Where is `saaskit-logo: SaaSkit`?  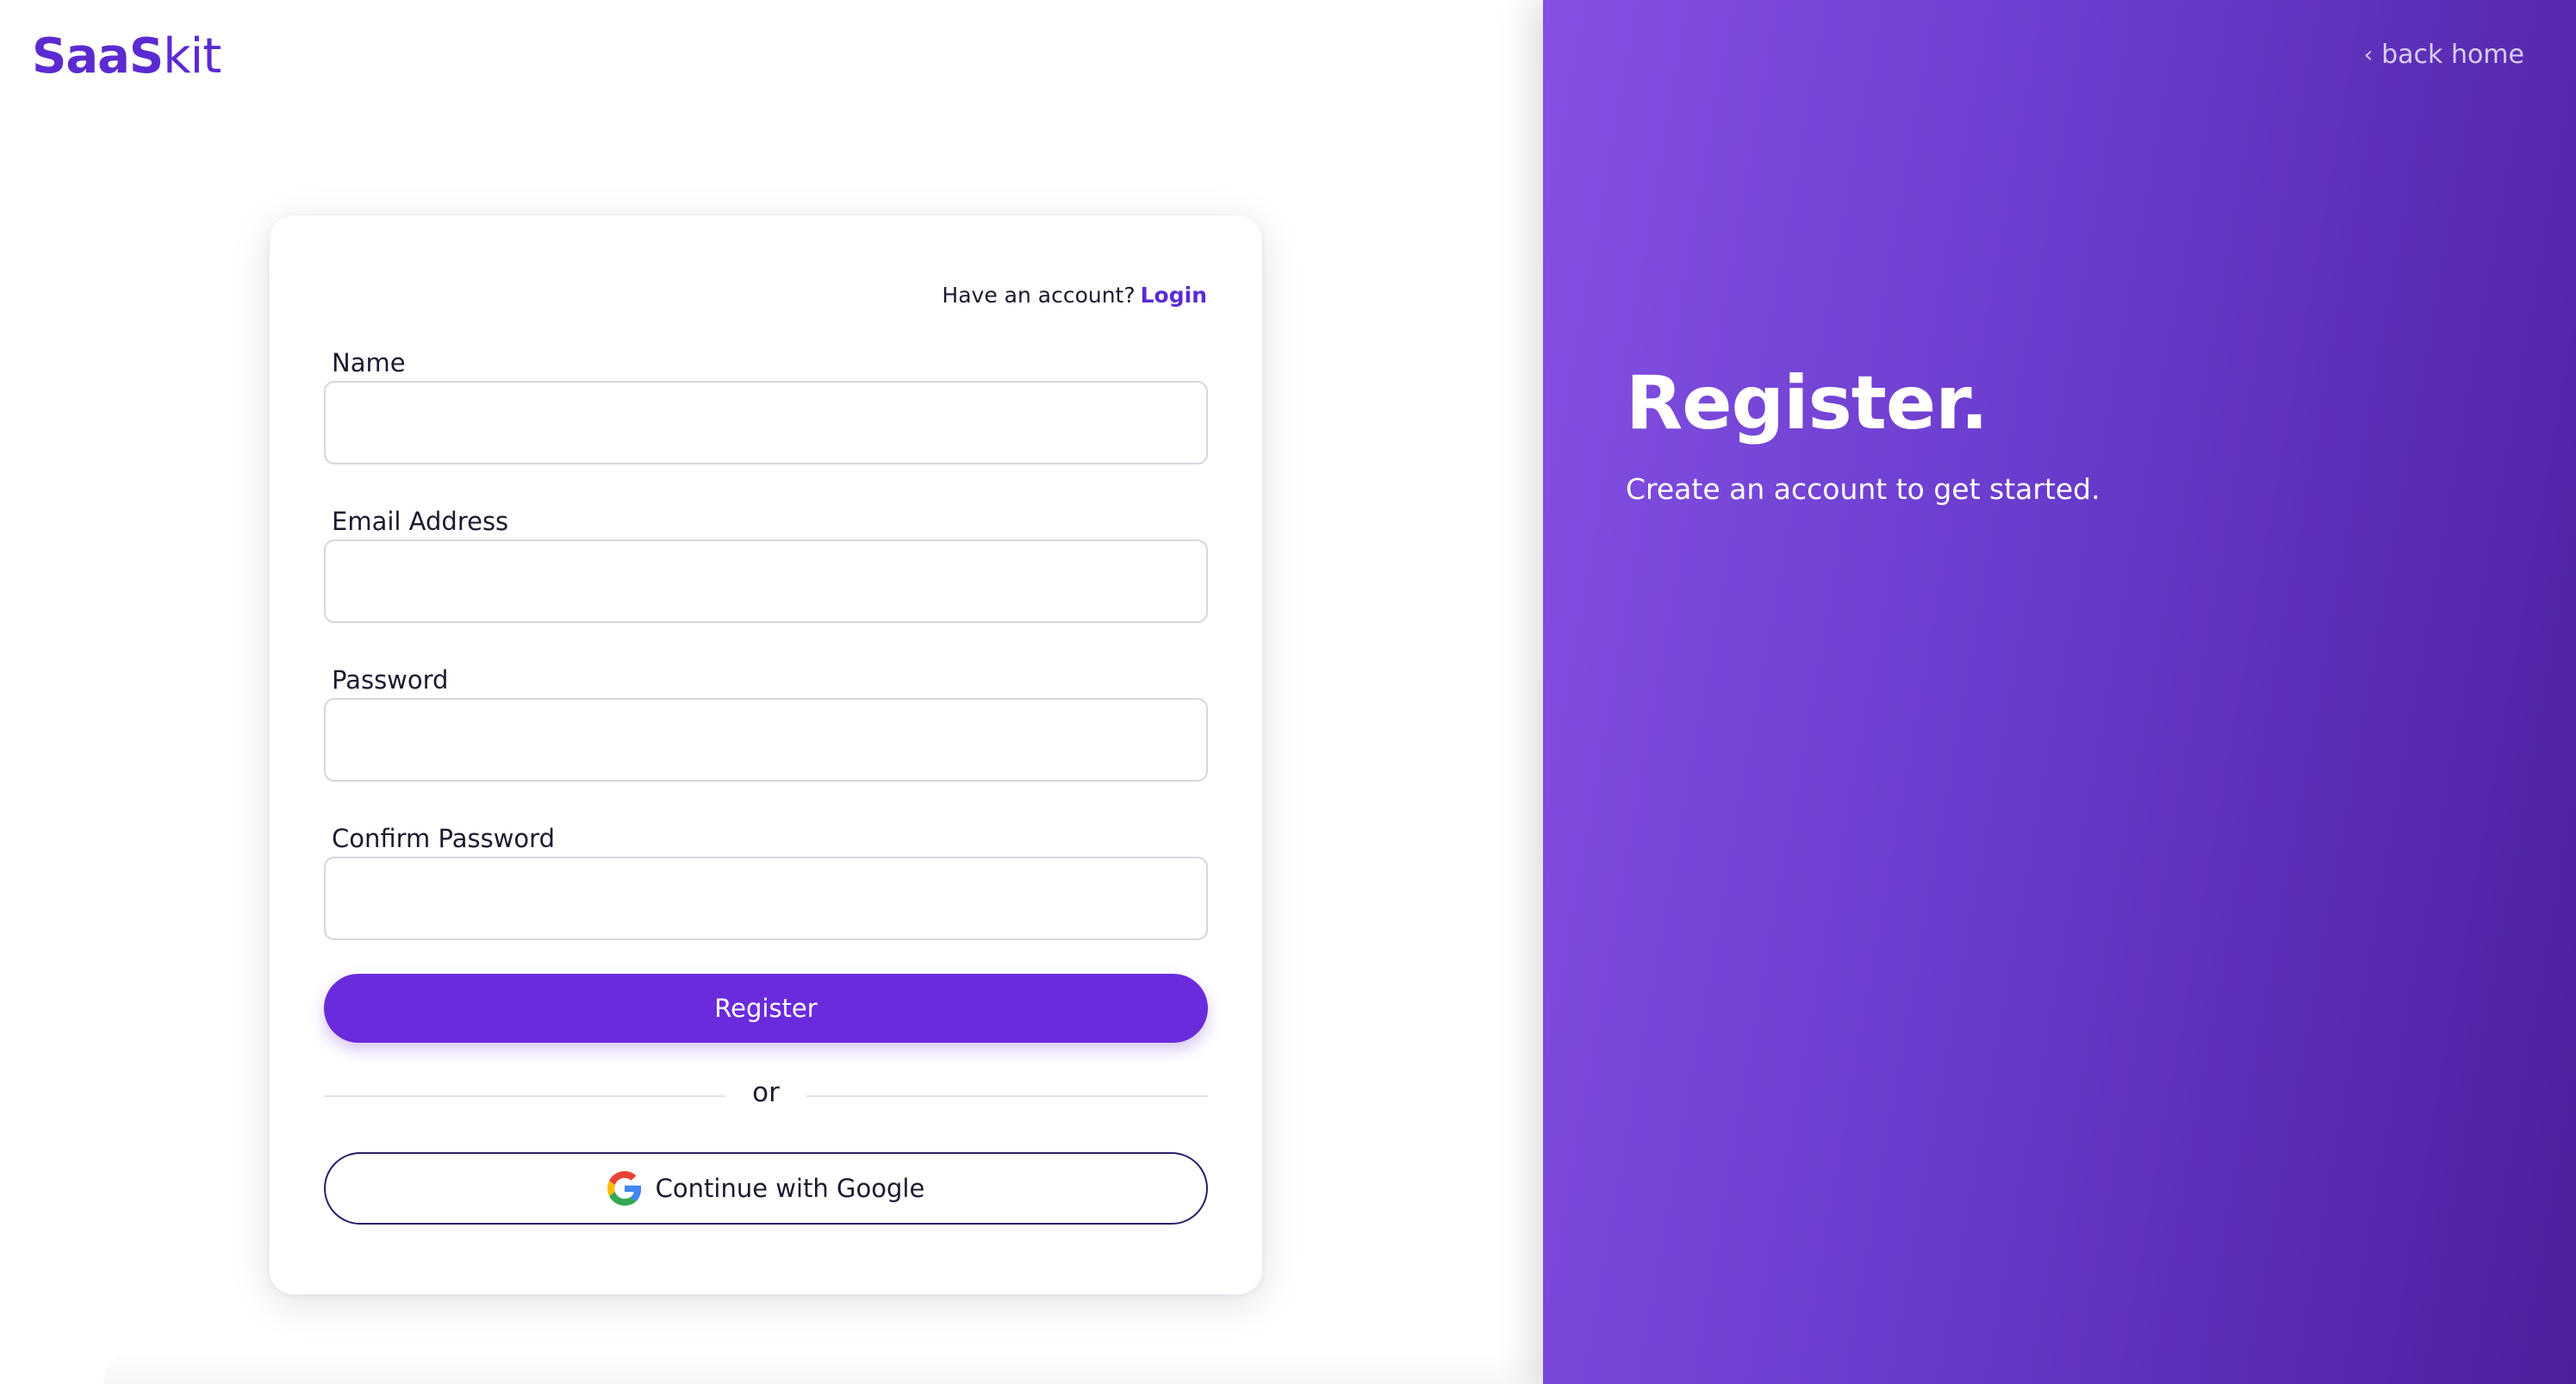
saaskit-logo: SaaSkit is located at coordinates (127, 56).